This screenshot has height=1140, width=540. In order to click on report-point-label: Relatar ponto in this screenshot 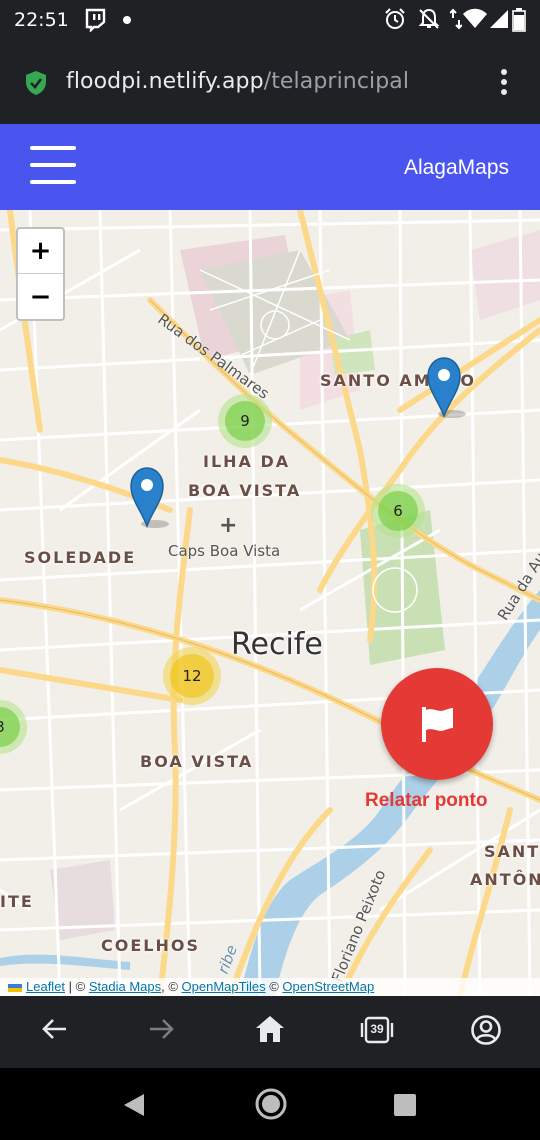, I will do `click(426, 801)`.